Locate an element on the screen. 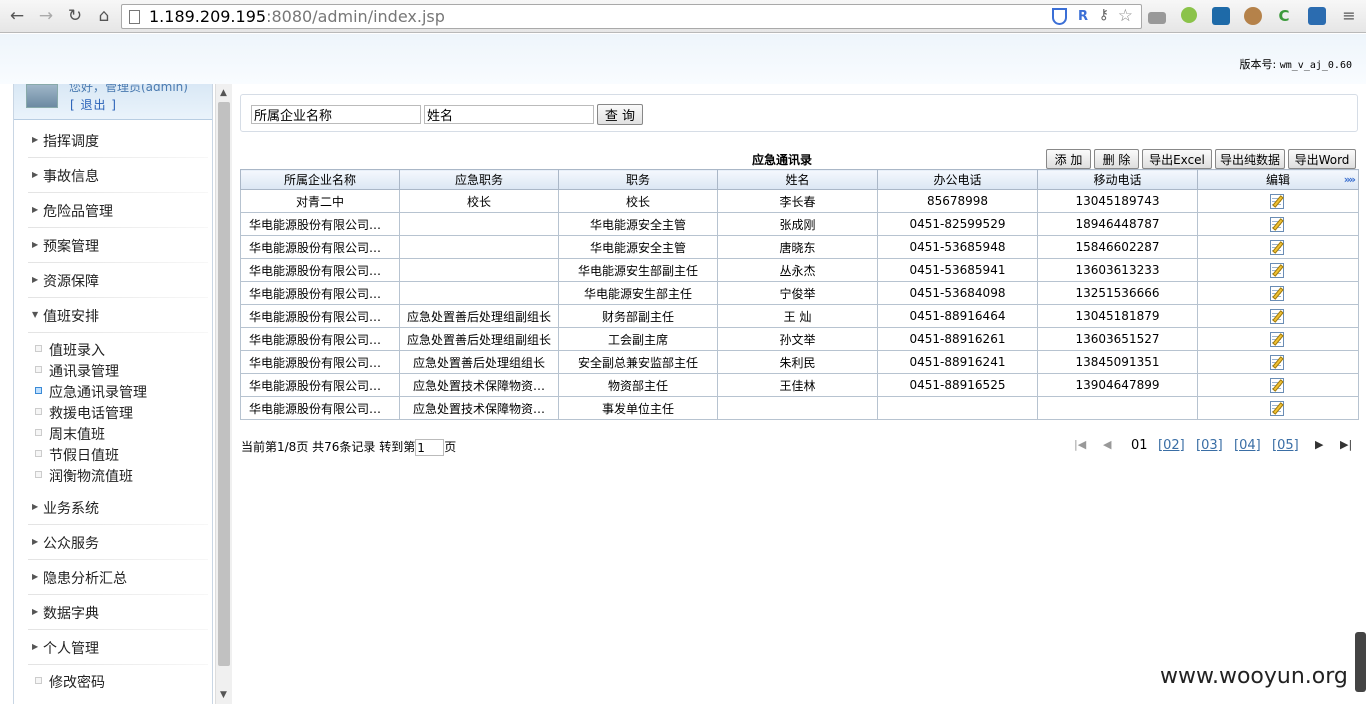  caret-right-icon: ▶ is located at coordinates (35, 611).